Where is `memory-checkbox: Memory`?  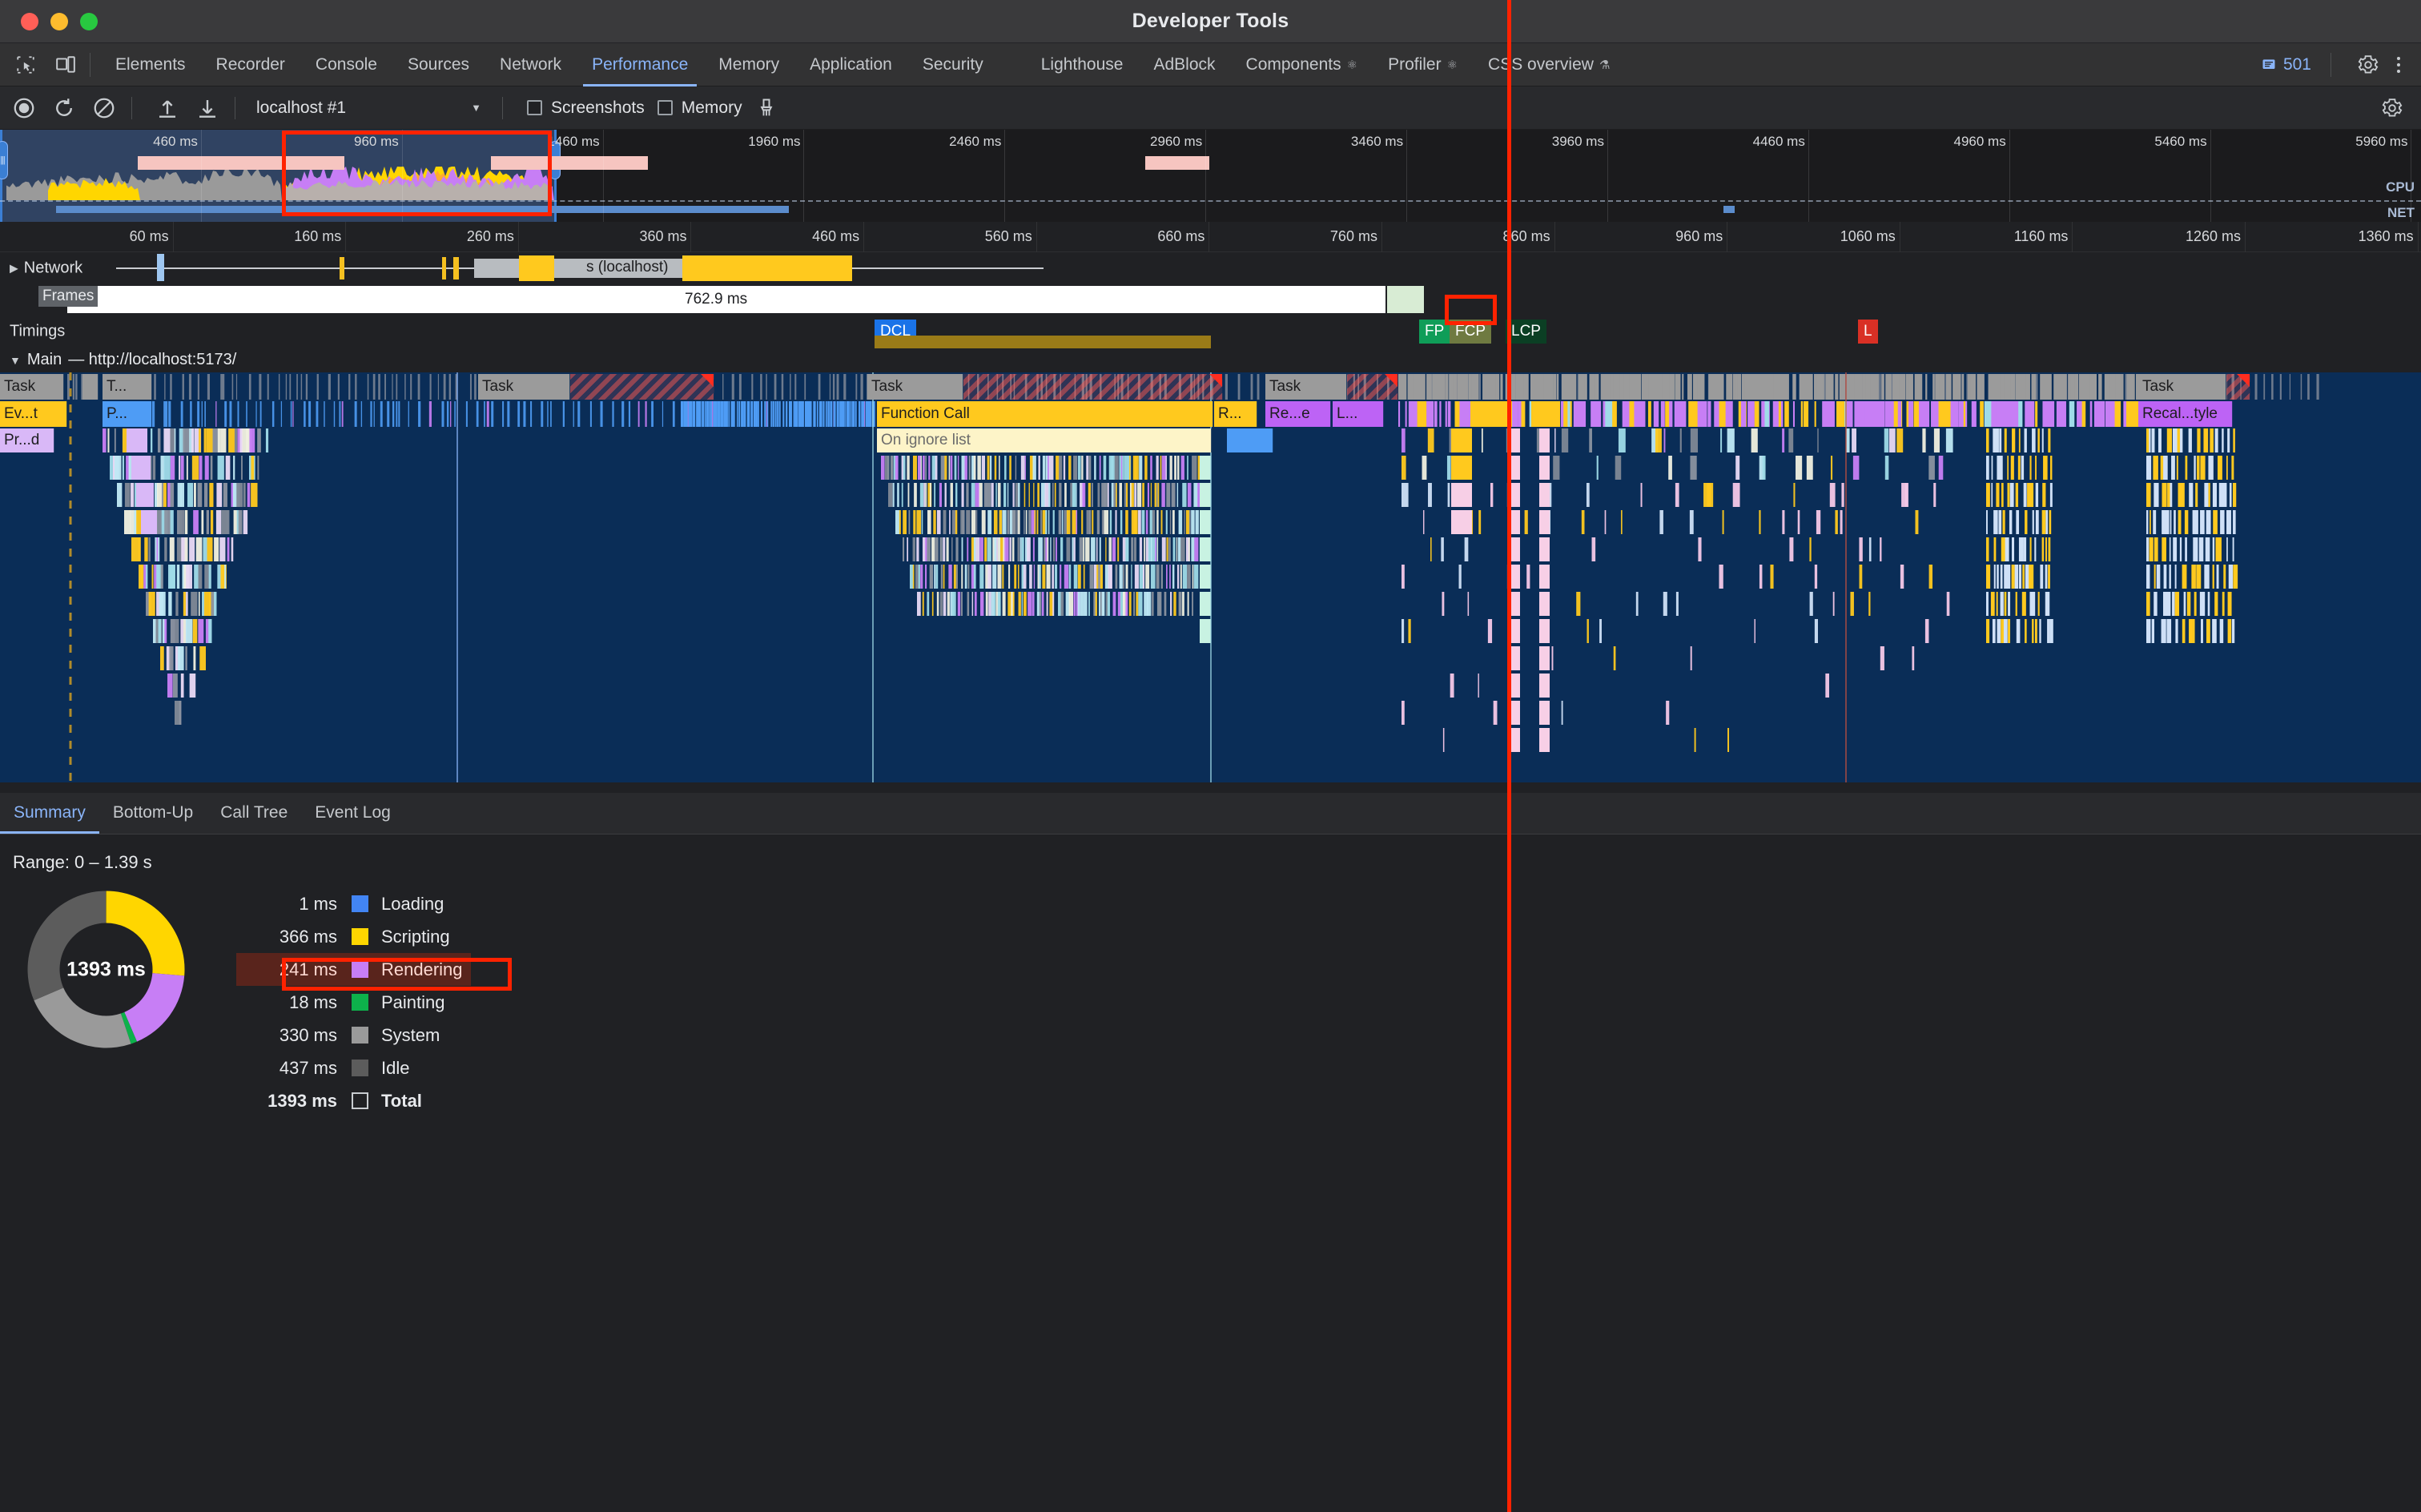 memory-checkbox: Memory is located at coordinates (699, 108).